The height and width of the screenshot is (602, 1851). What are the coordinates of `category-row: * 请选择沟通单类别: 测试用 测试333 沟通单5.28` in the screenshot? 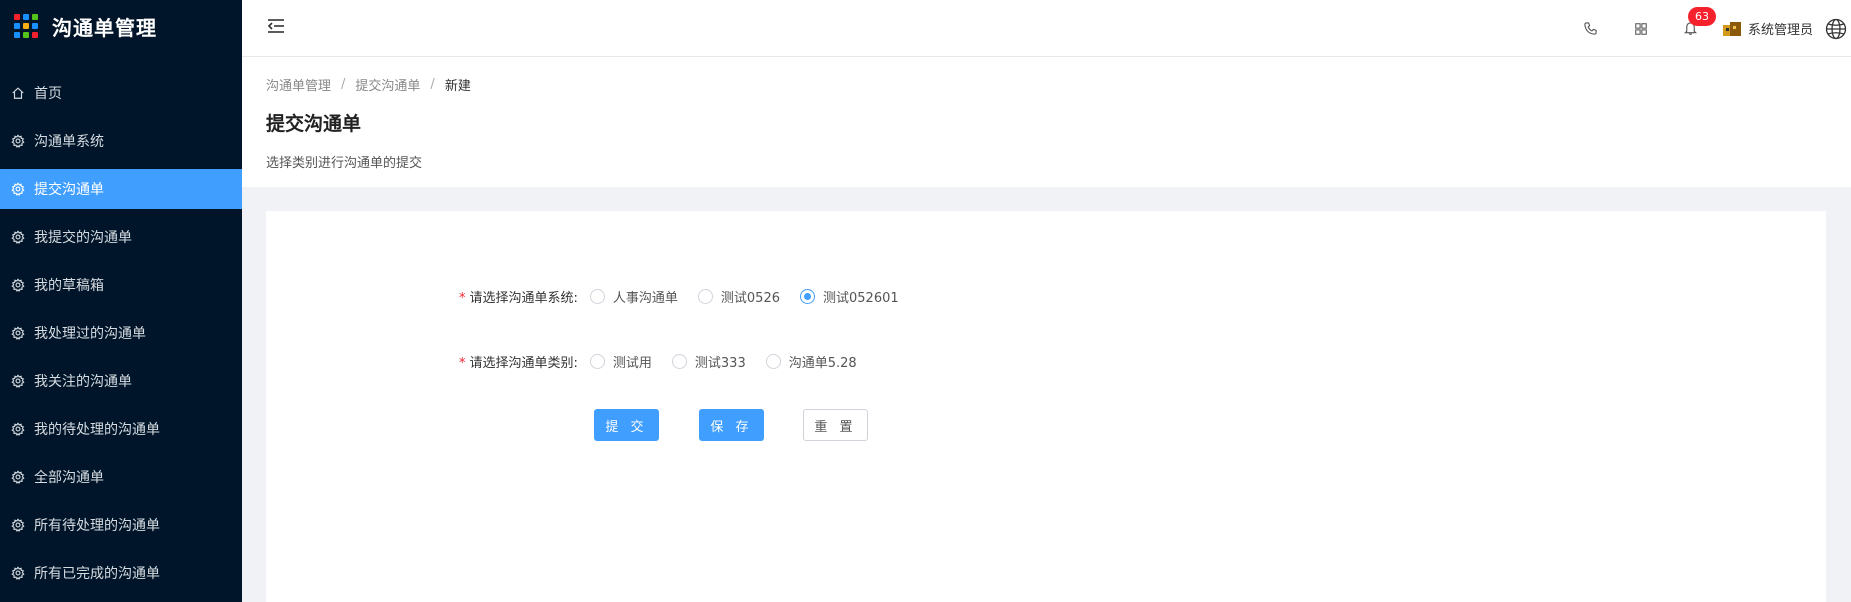 It's located at (668, 361).